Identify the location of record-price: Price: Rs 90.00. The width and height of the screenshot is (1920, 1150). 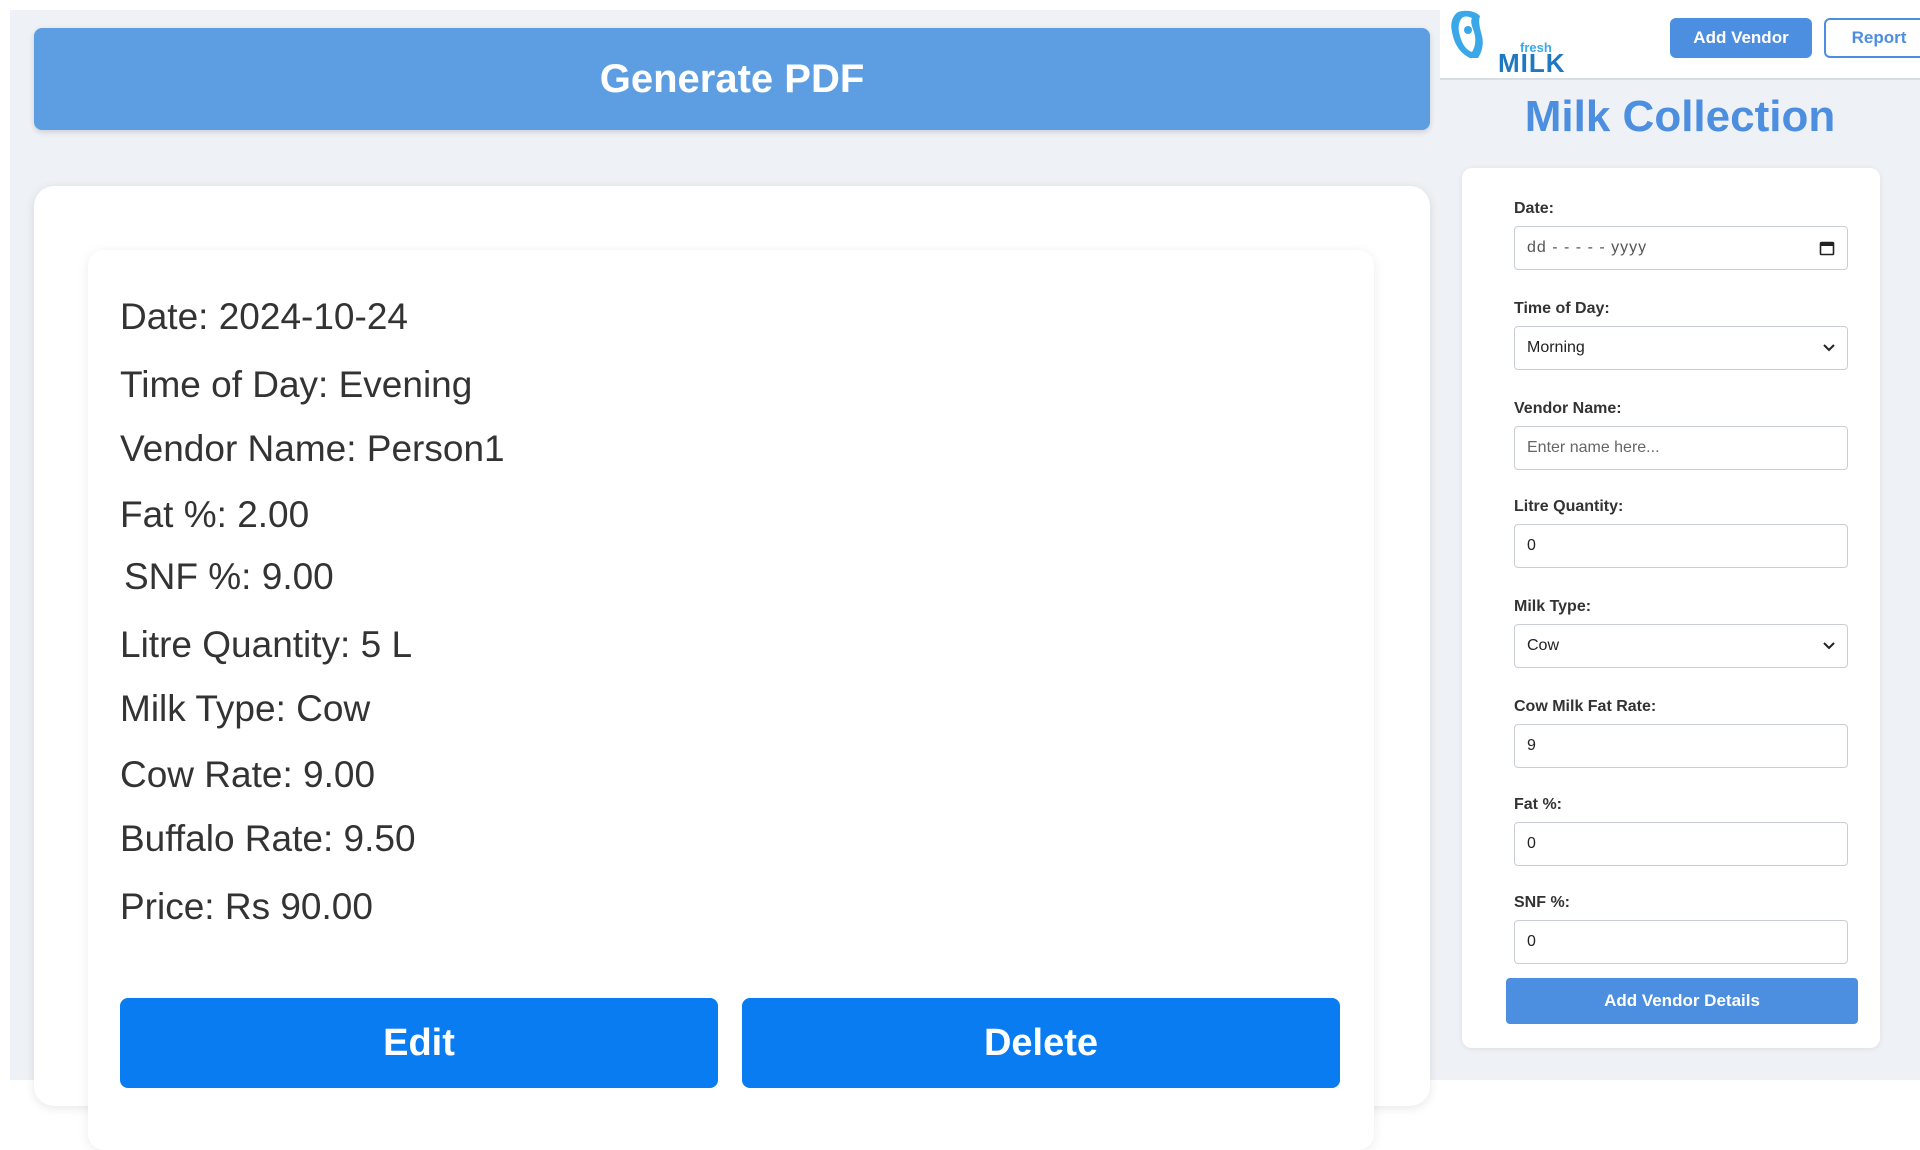
(246, 906).